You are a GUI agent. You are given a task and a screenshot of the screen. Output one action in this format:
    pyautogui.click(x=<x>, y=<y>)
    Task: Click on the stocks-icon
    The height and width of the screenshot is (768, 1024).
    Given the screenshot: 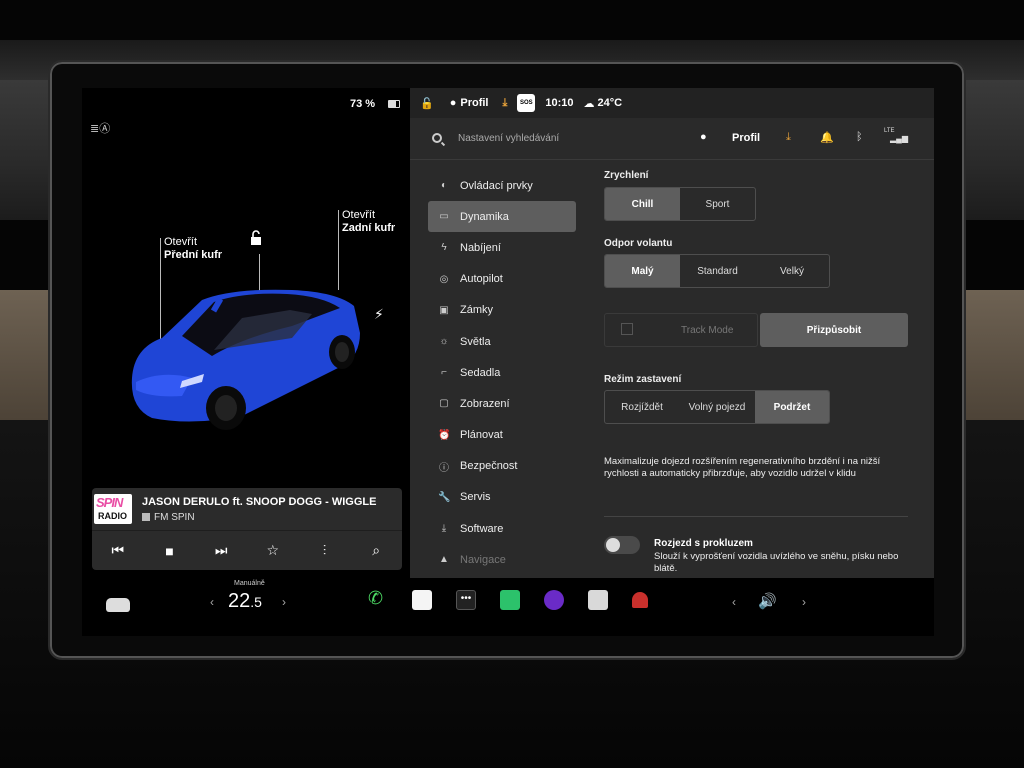 What is the action you would take?
    pyautogui.click(x=510, y=600)
    